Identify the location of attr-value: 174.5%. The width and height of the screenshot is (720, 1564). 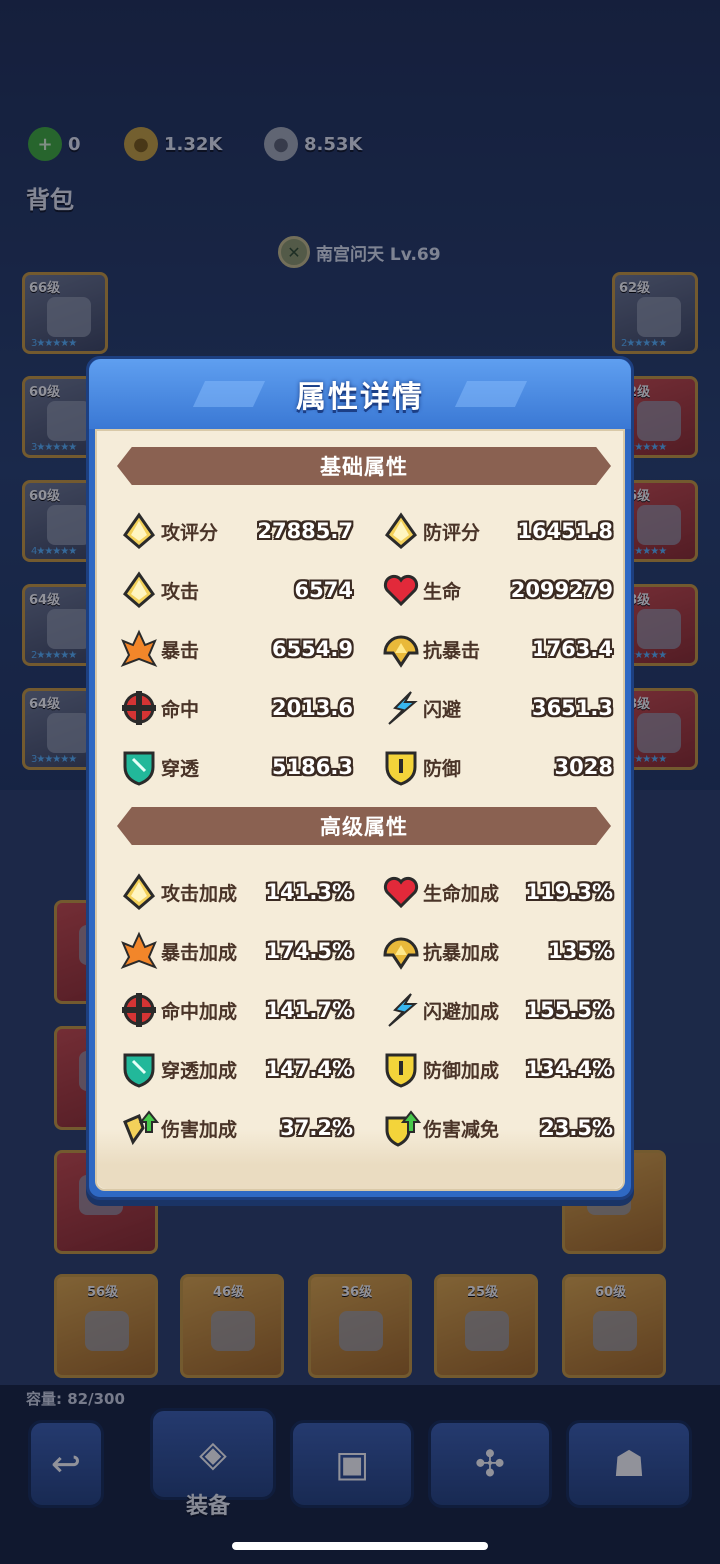
(309, 951).